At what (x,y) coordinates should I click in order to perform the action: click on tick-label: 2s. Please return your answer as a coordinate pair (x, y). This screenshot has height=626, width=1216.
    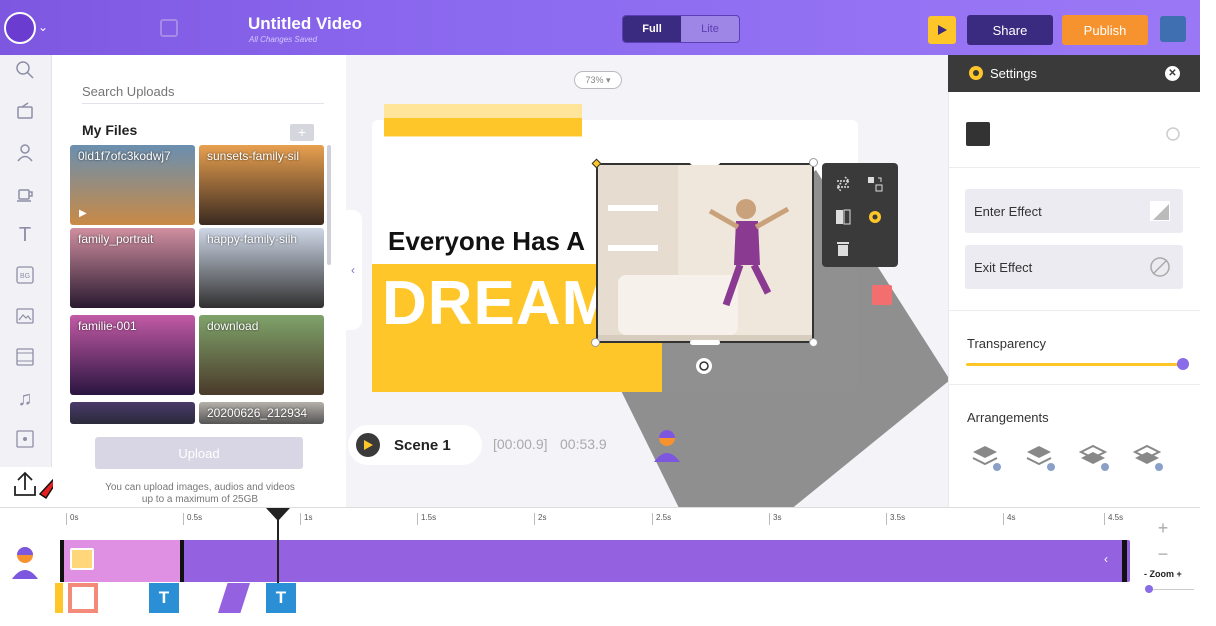
    Looking at the image, I should click on (540, 519).